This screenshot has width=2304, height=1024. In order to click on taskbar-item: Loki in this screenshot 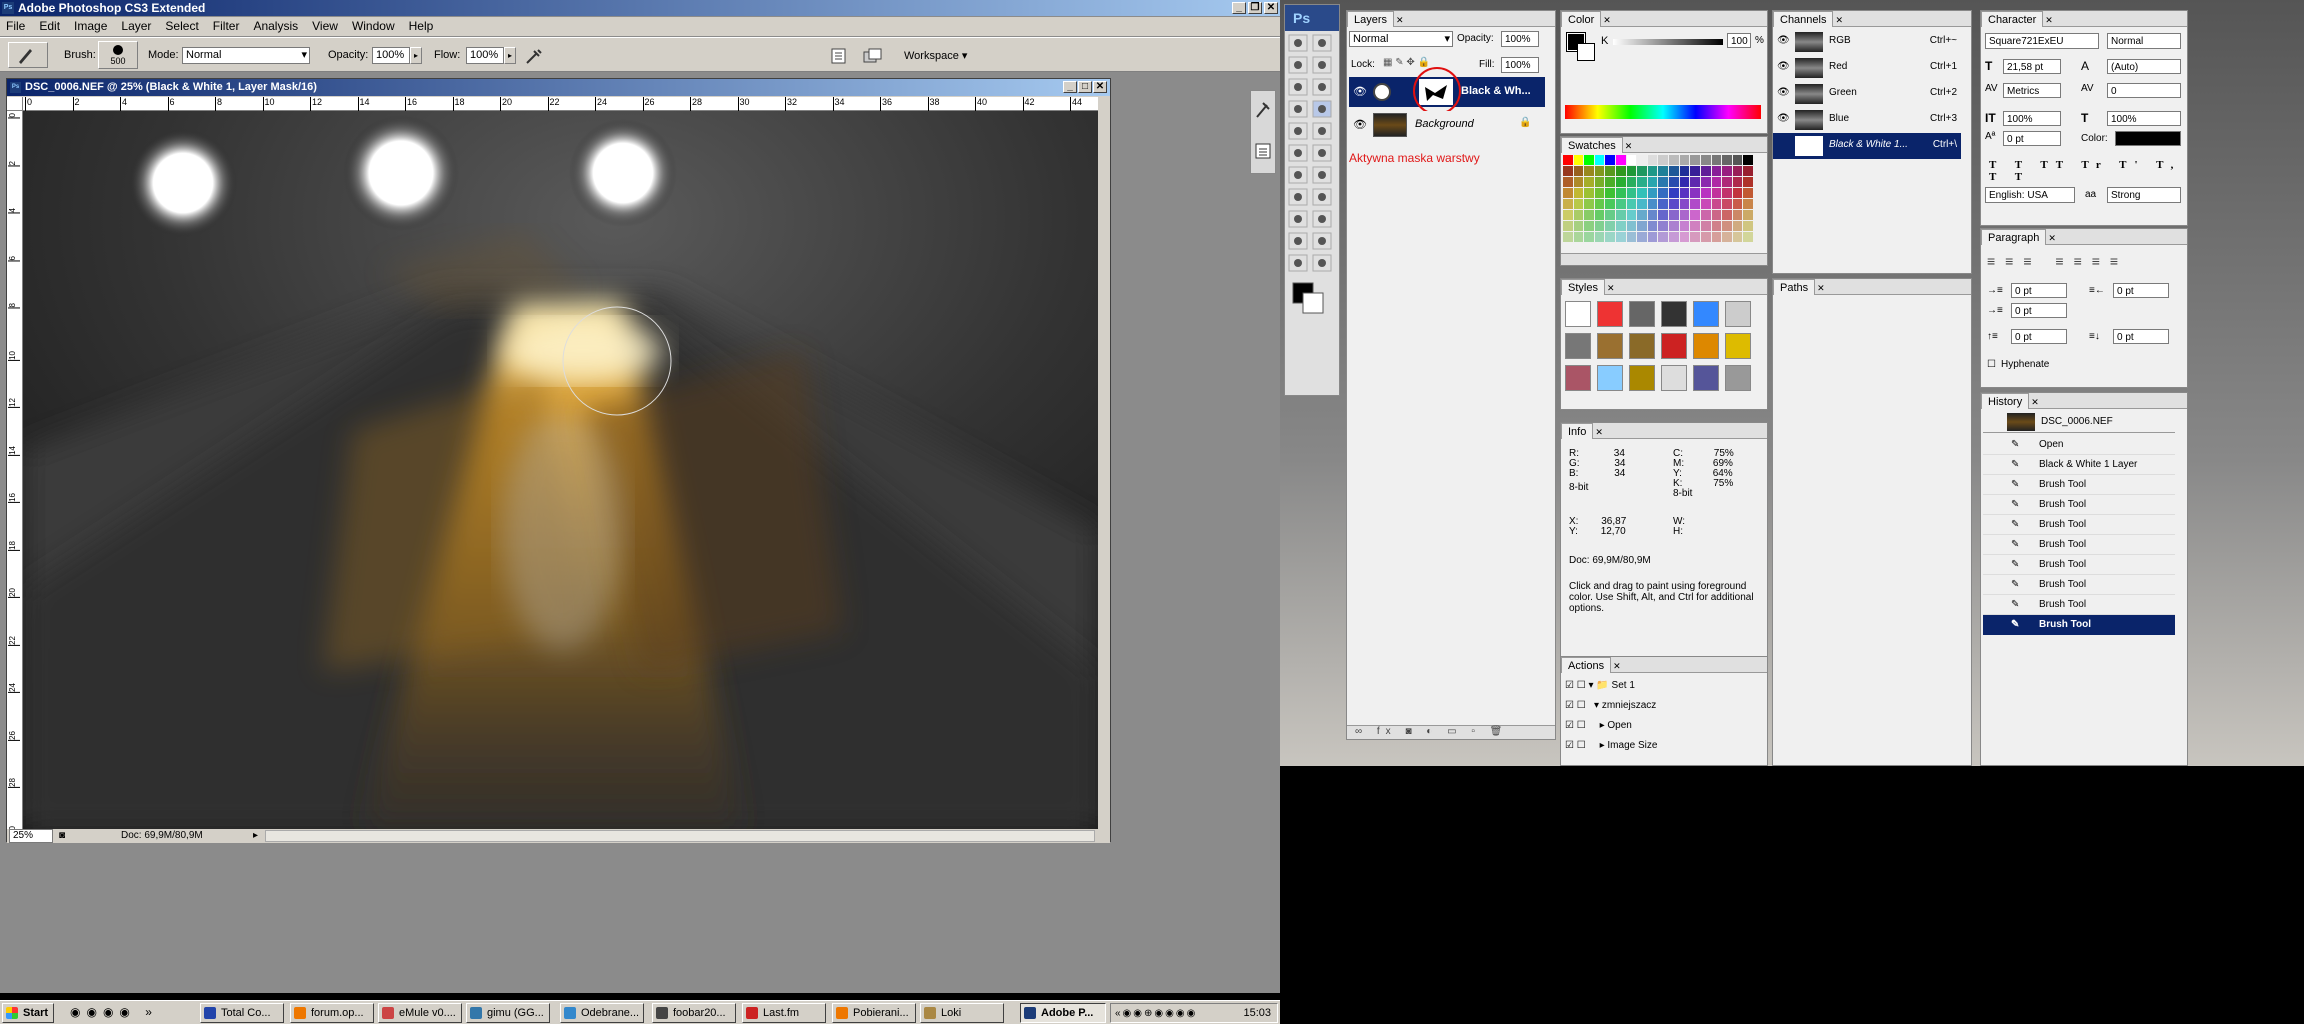, I will do `click(962, 1013)`.